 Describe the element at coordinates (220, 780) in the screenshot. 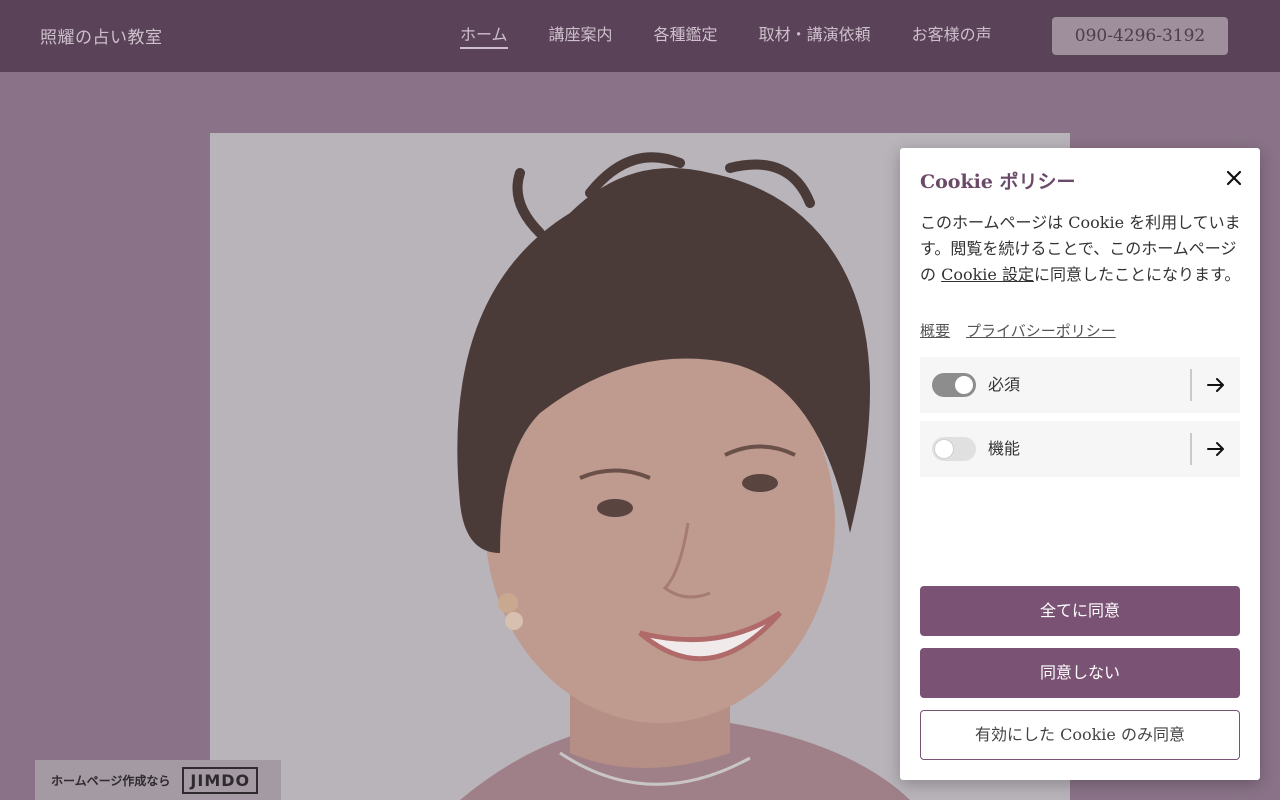

I see `jimdo-logo: JIMDO` at that location.